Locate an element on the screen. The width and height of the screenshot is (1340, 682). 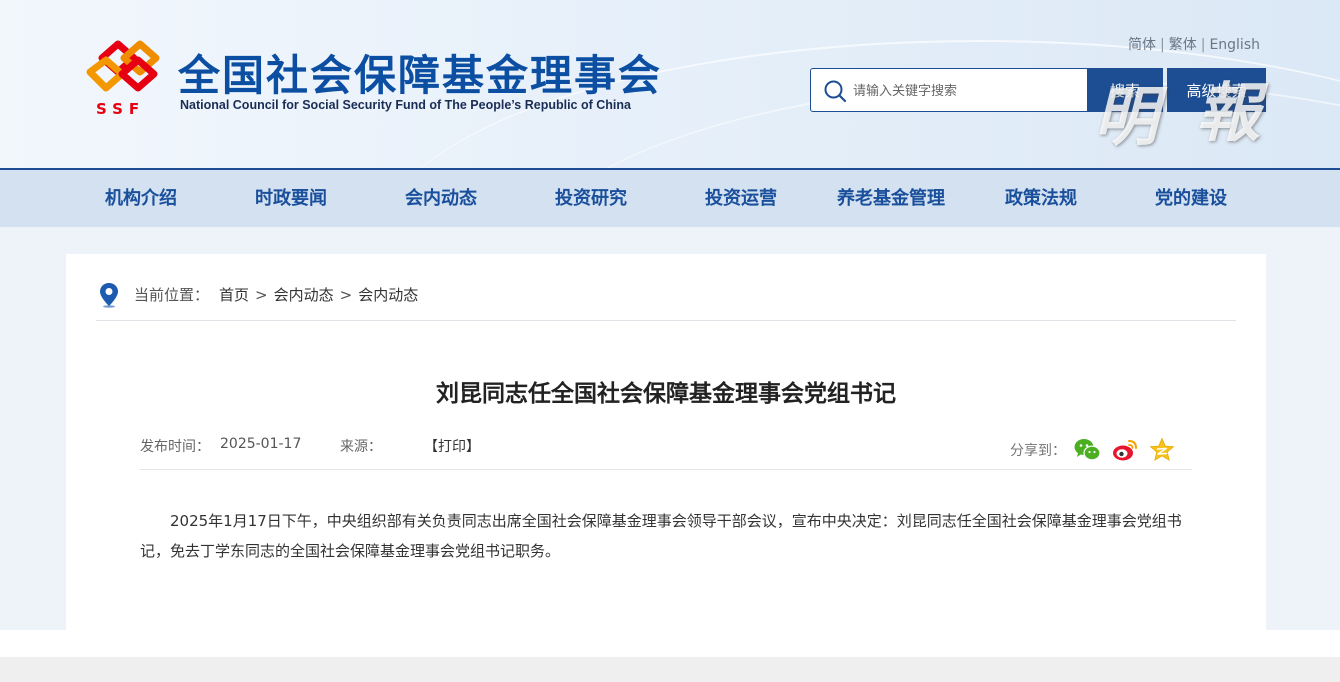
lang-traditional: 繁体 is located at coordinates (1183, 45).